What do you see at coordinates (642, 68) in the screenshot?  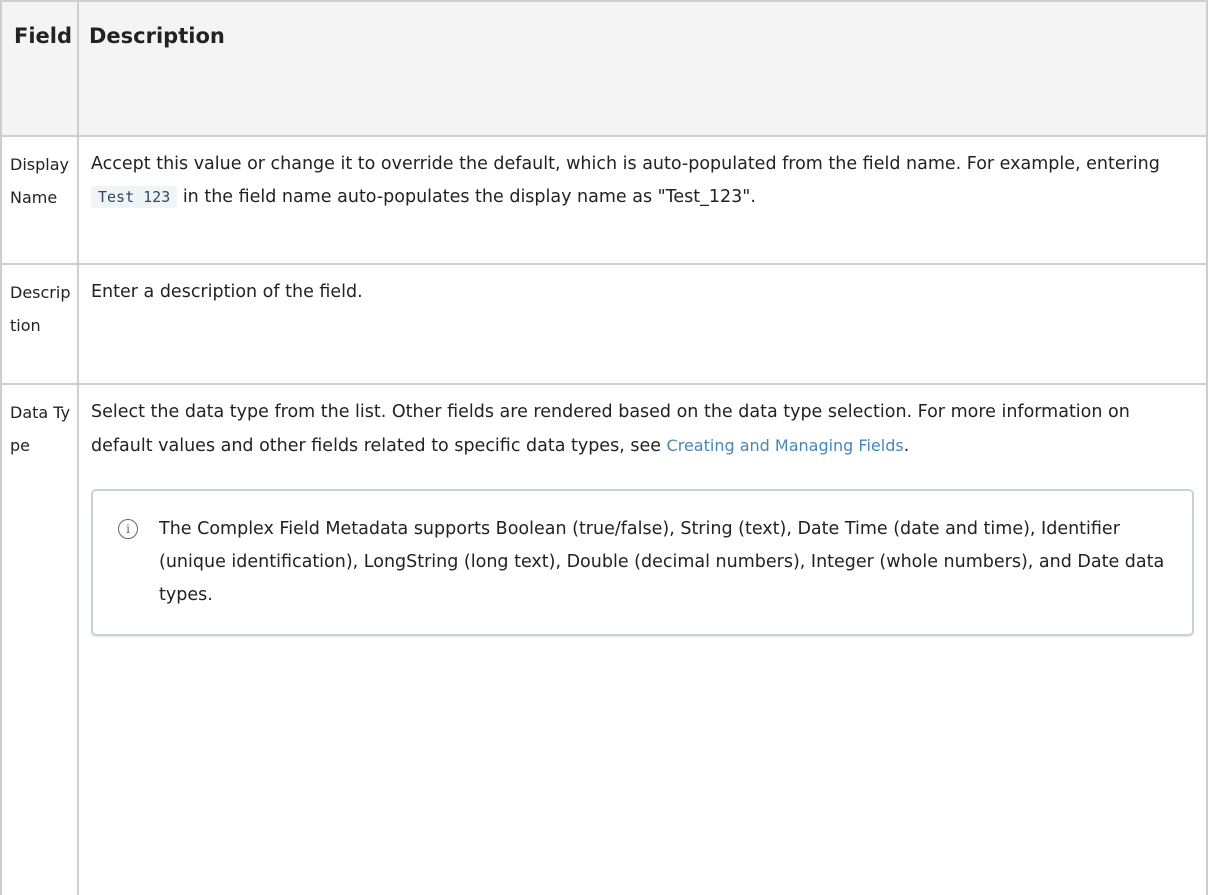 I see `column-header-description: Description` at bounding box center [642, 68].